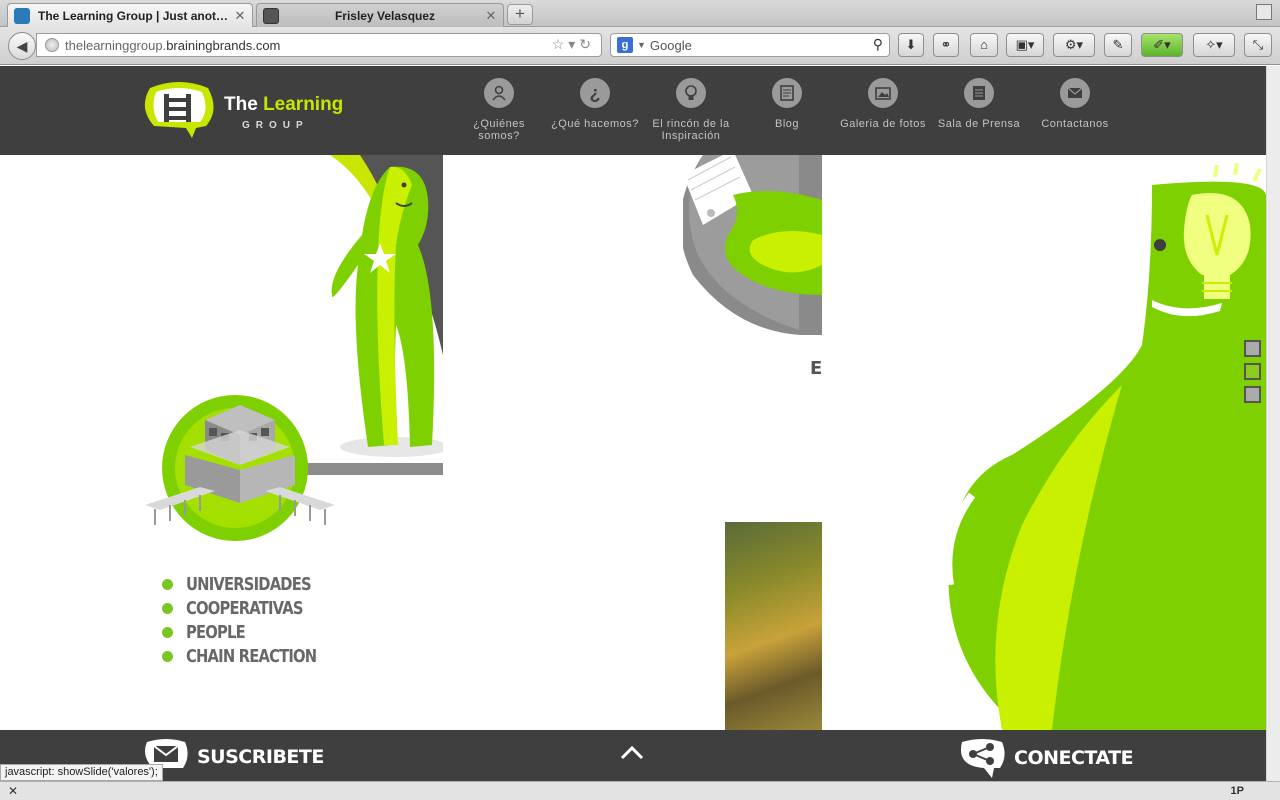 The image size is (1280, 800). I want to click on tools-button: ✎, so click(1118, 45).